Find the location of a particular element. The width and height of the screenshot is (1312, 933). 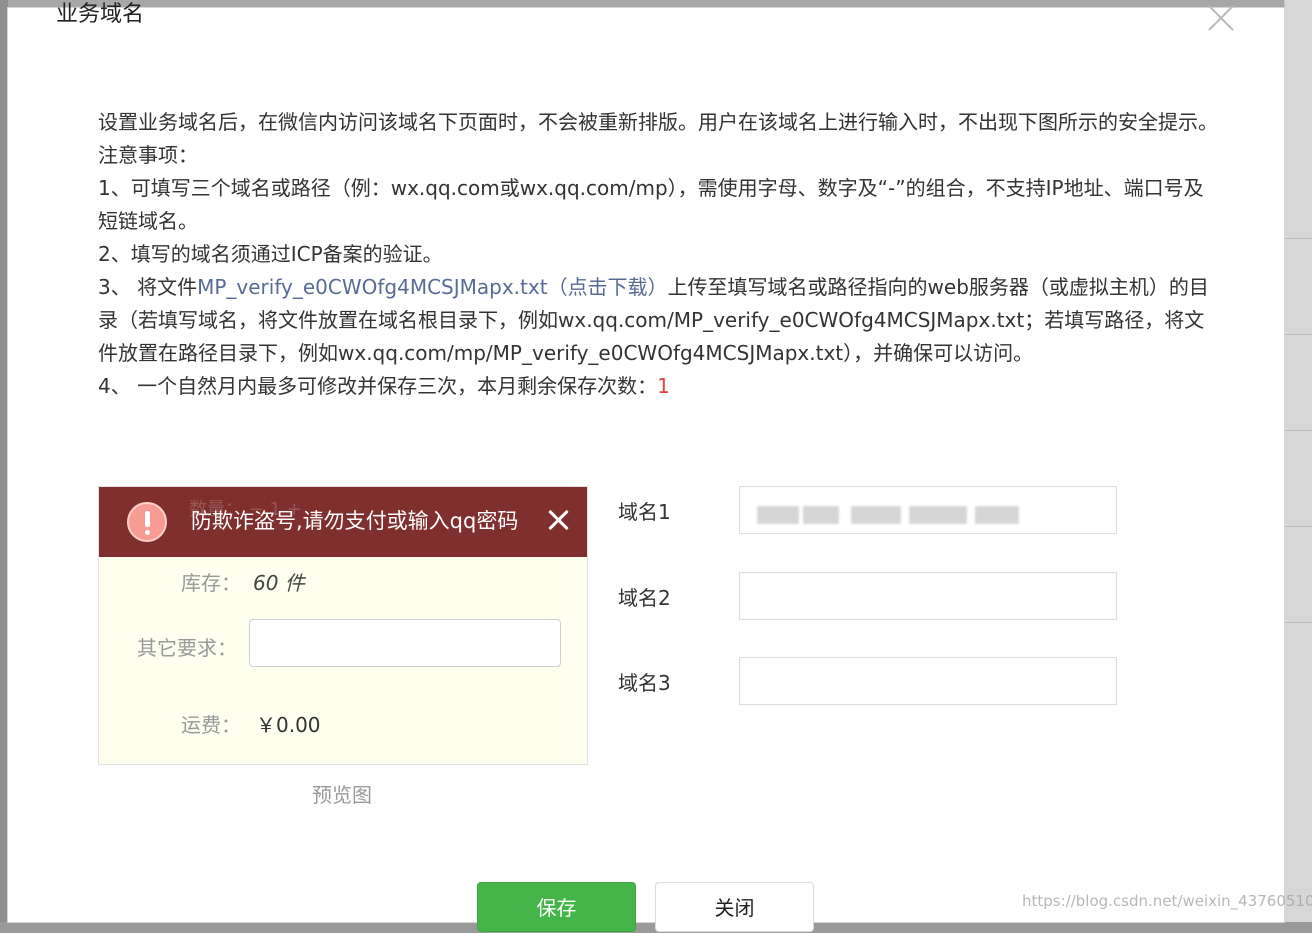

page-backdrop-right is located at coordinates (1298, 461).